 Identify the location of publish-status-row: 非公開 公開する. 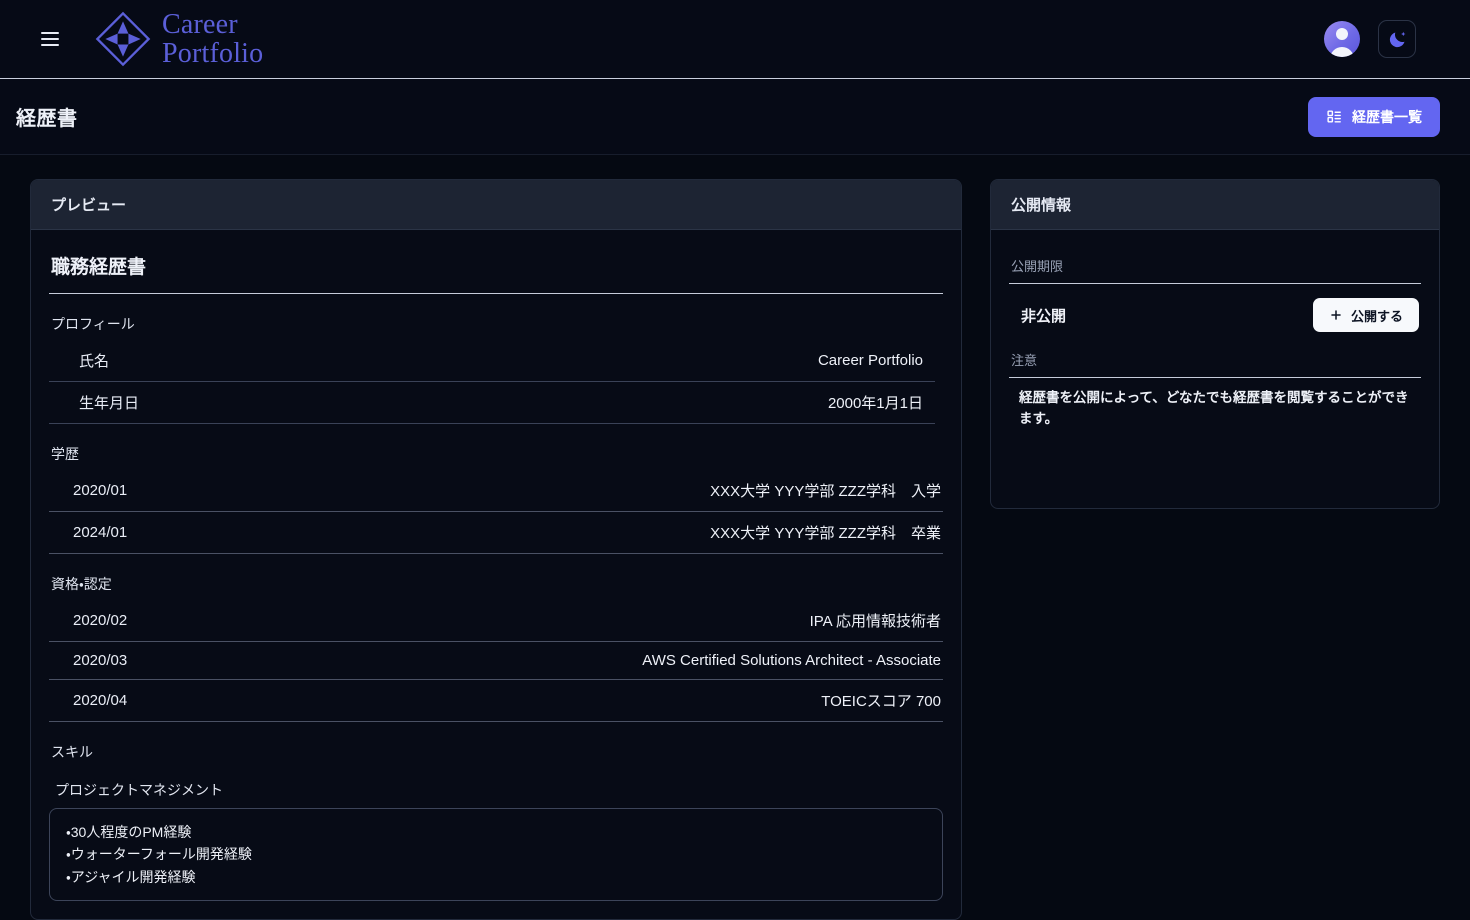
(1215, 315).